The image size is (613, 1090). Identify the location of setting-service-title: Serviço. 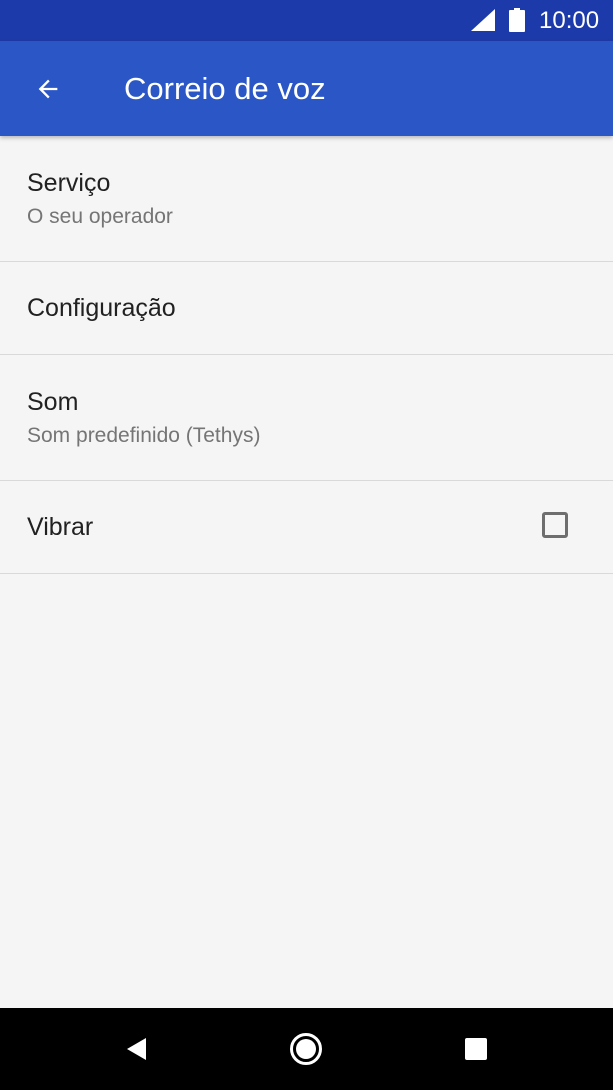
(69, 183).